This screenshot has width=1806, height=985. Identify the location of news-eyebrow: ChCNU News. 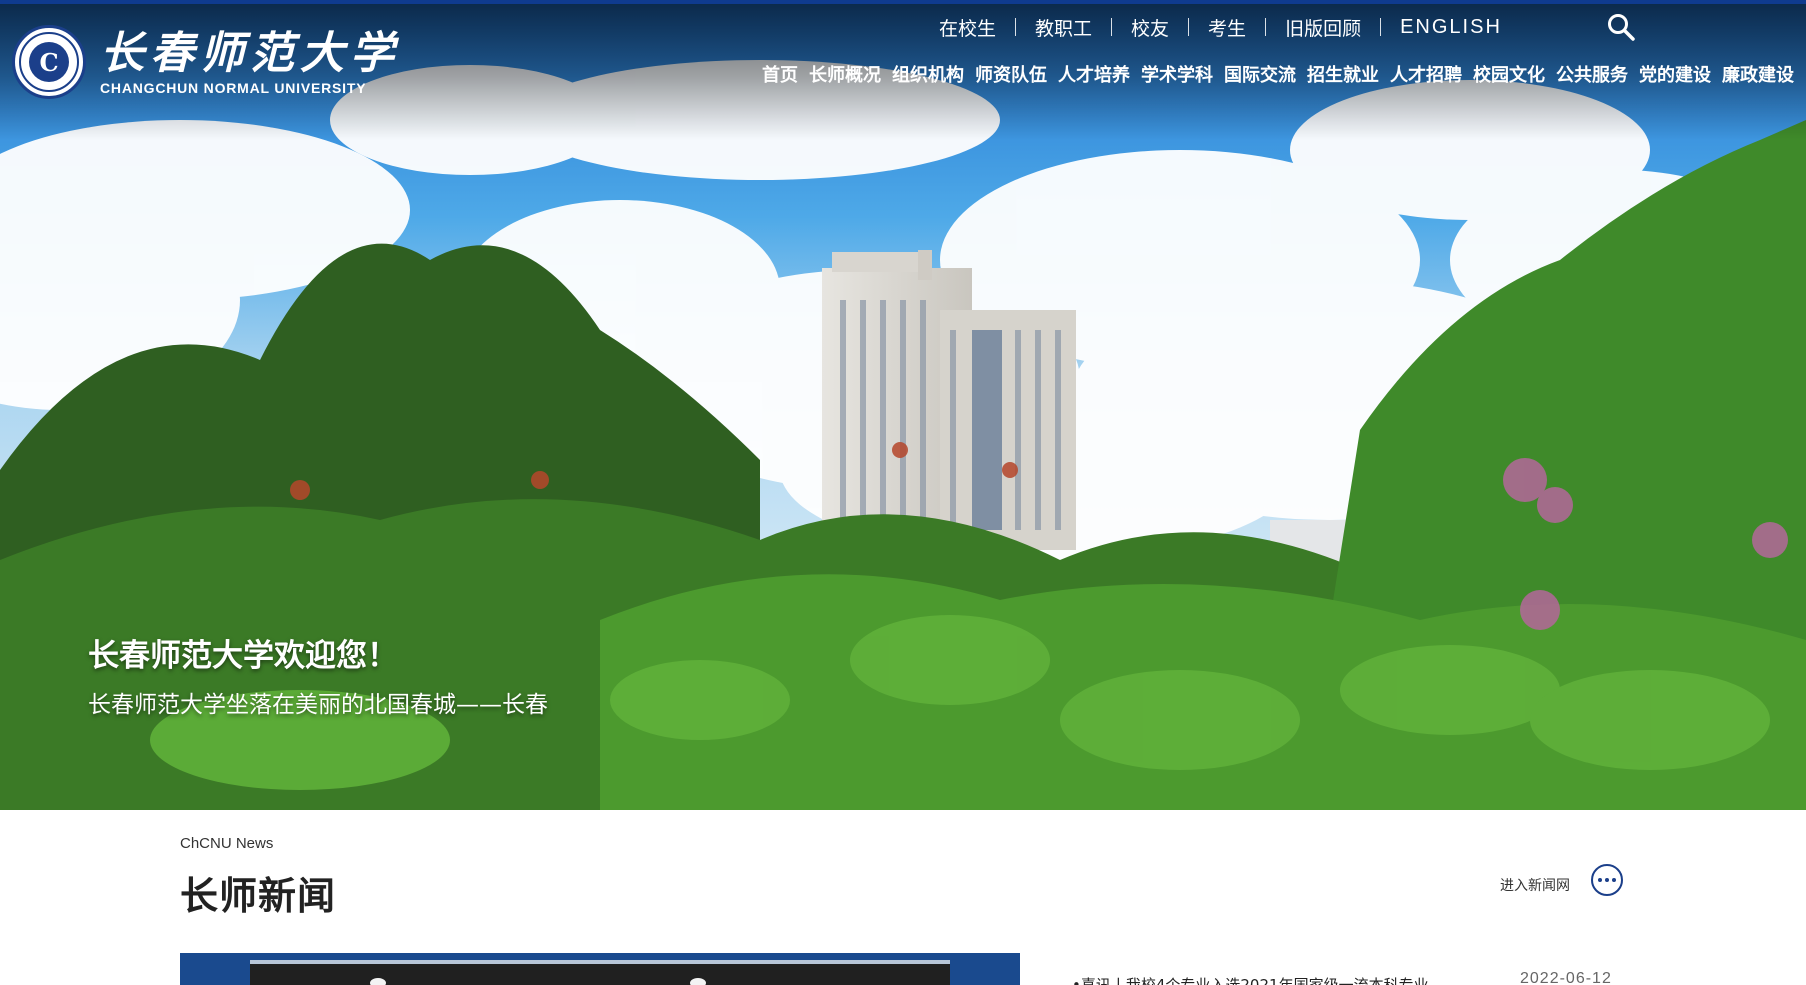
(227, 843).